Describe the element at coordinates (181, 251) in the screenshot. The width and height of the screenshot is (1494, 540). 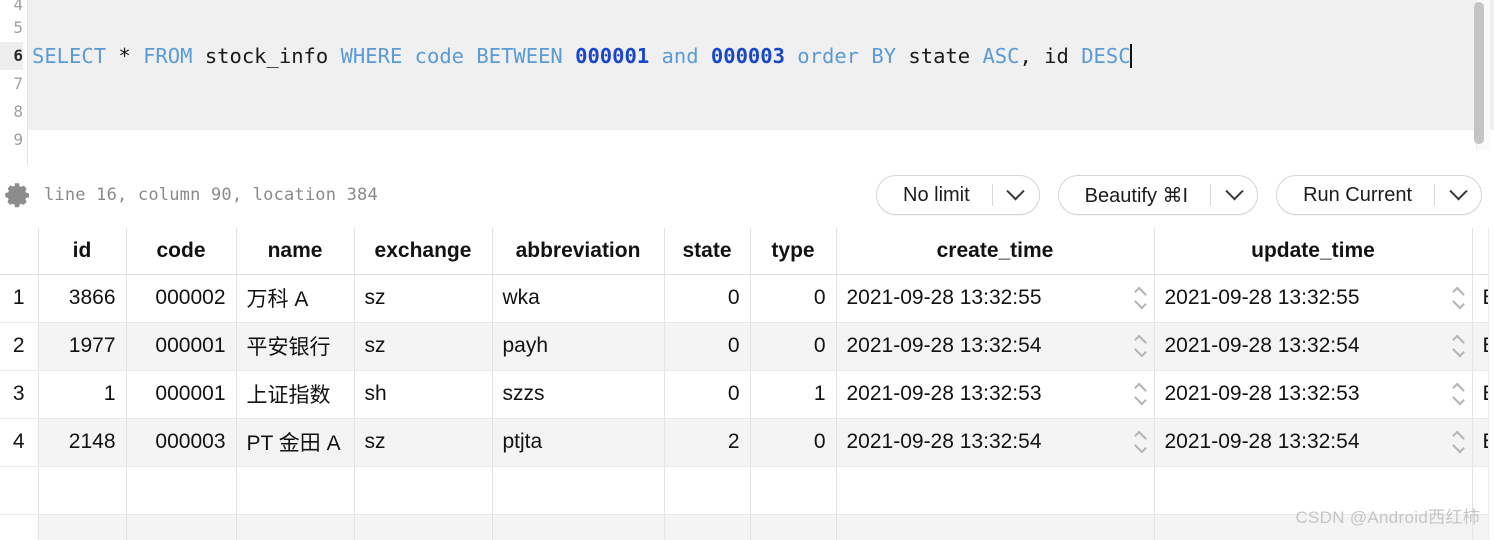
I see `column-header-code: code` at that location.